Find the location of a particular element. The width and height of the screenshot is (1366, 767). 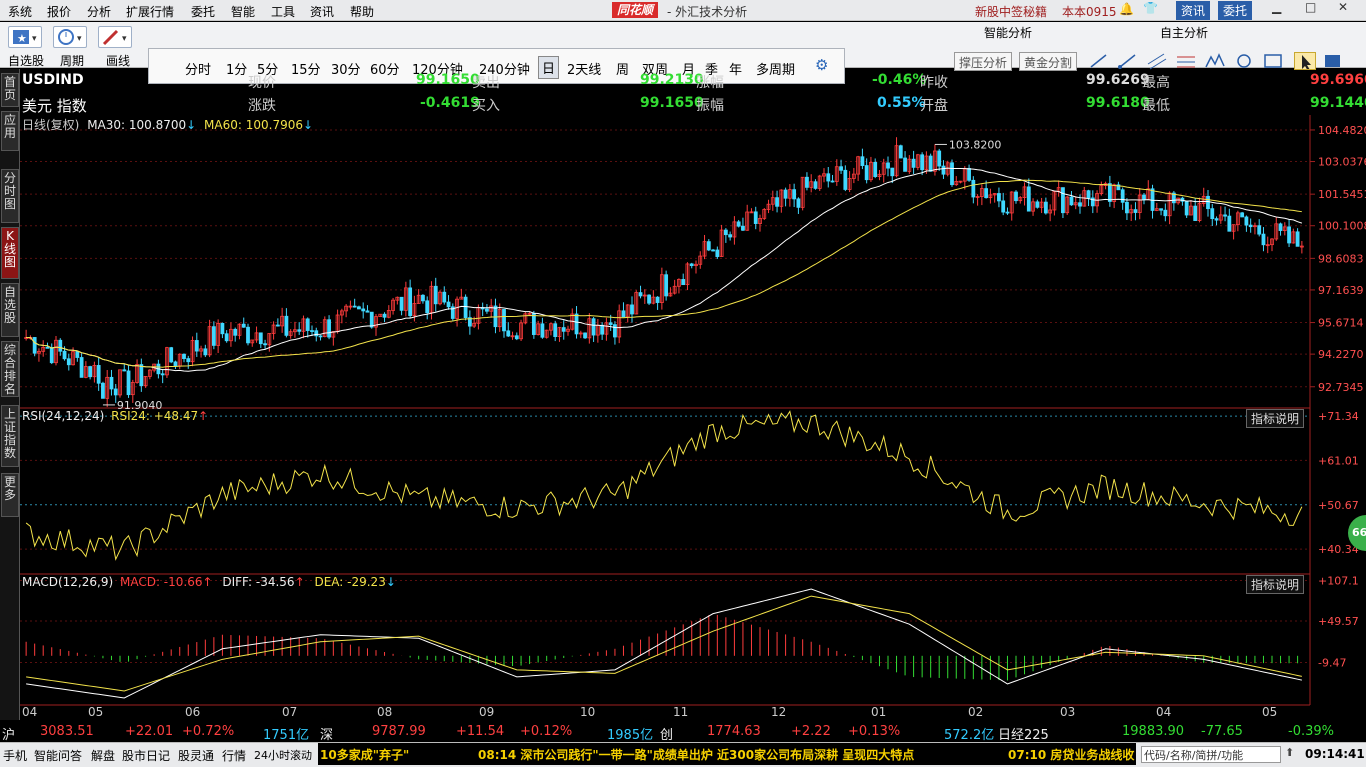

tab-intraday: 分时图 is located at coordinates (10, 196).